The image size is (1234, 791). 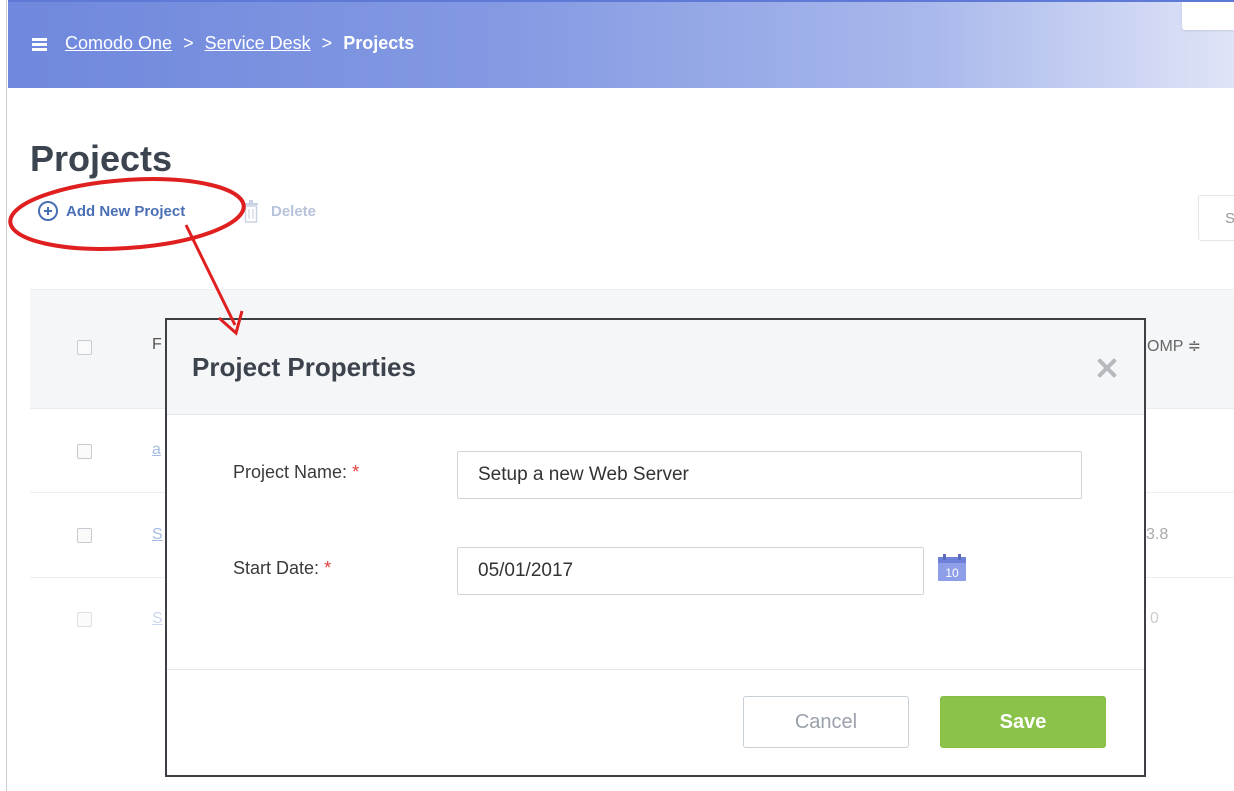 I want to click on close-icon, so click(x=1107, y=368).